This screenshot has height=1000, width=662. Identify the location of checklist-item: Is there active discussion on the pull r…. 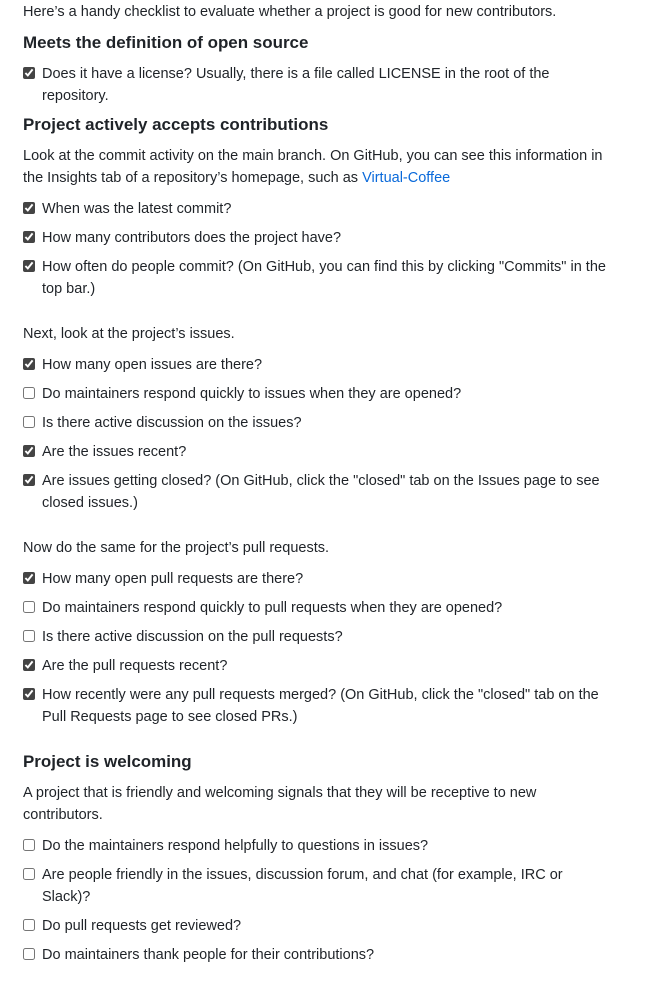
(321, 637).